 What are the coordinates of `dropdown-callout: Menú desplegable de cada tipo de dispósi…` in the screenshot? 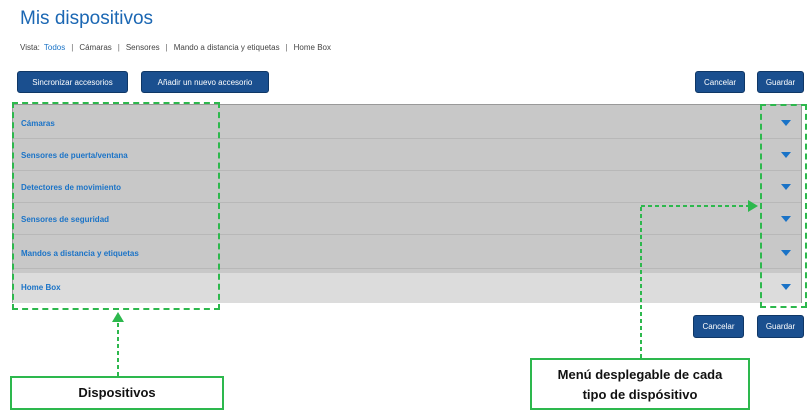 It's located at (640, 384).